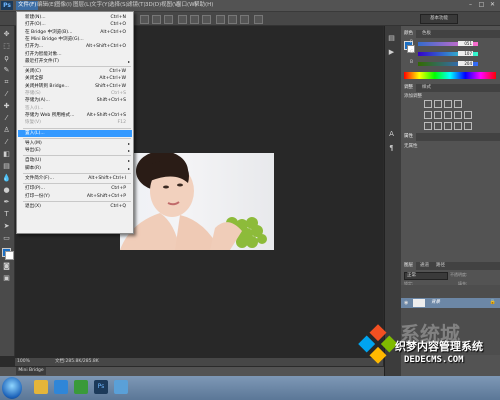  I want to click on distribute-bottom-icon, so click(206, 19).